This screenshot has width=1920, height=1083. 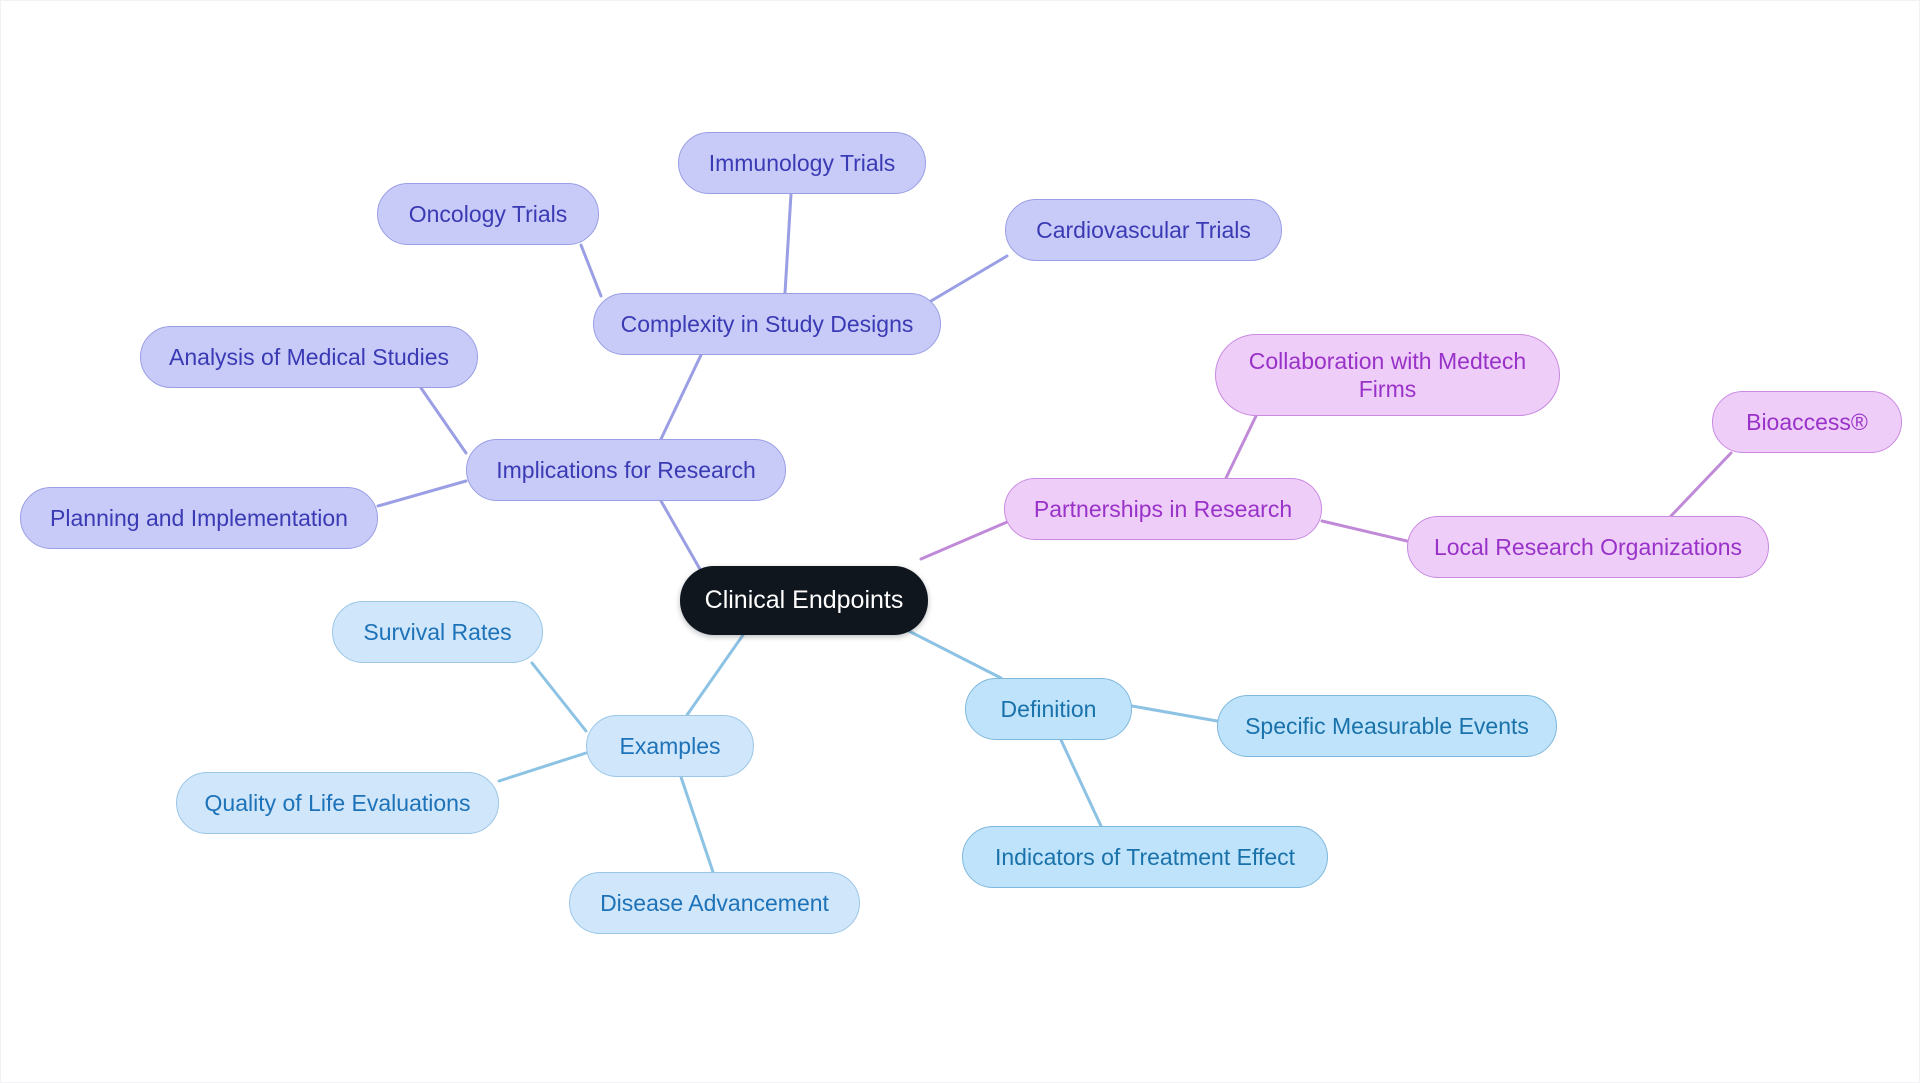 I want to click on mindmap-edge-definition-indicators, so click(x=1081, y=783).